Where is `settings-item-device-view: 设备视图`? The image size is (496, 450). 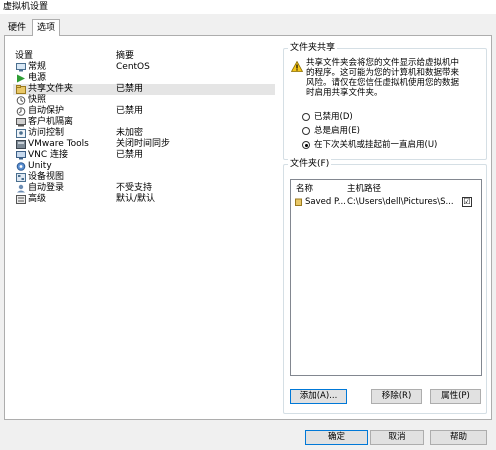 settings-item-device-view: 设备视图 is located at coordinates (144, 177).